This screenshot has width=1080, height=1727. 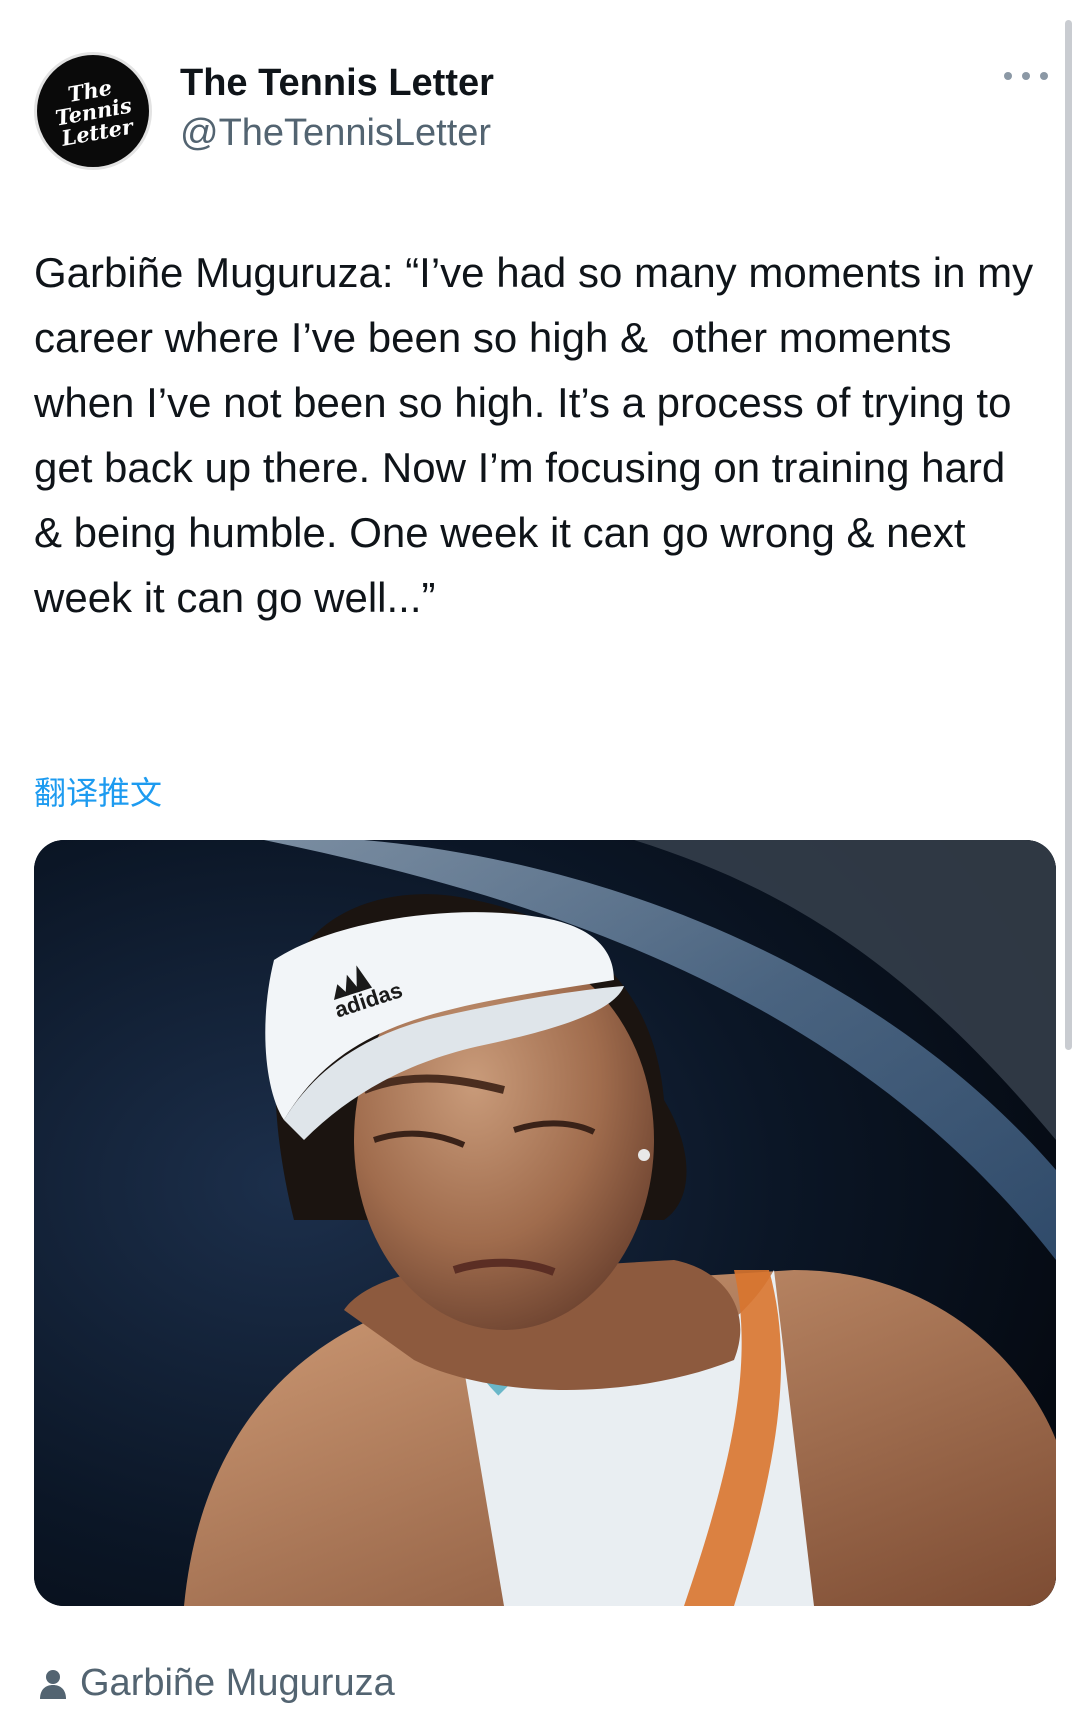 I want to click on display-name: The Tennis Letter, so click(x=337, y=83).